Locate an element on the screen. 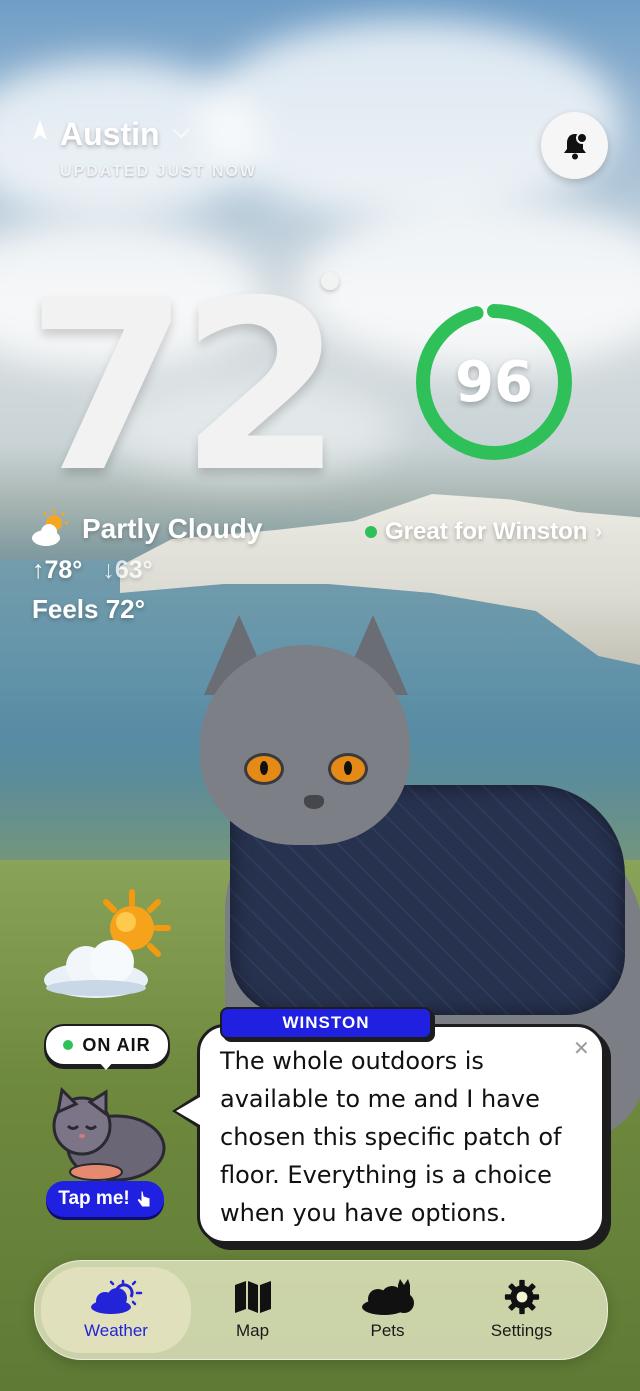 This screenshot has height=1391, width=640. pet-score-ring: 96 is located at coordinates (494, 382).